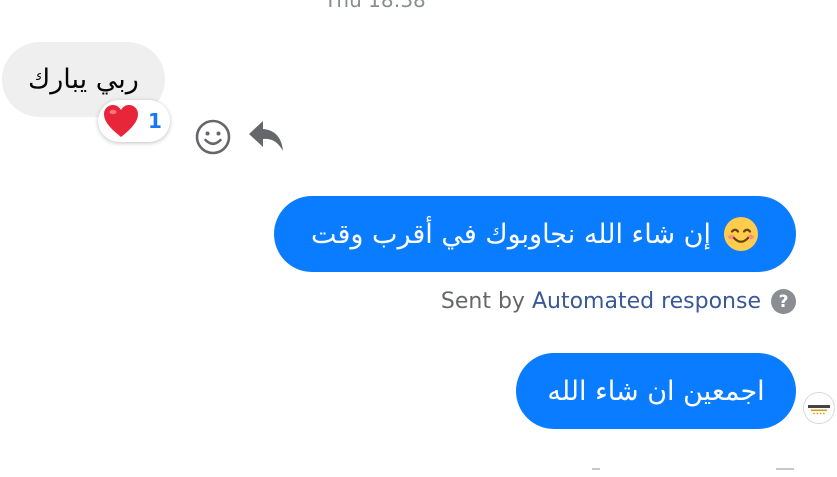 The height and width of the screenshot is (477, 837). What do you see at coordinates (213, 137) in the screenshot?
I see `react-smile-icon` at bounding box center [213, 137].